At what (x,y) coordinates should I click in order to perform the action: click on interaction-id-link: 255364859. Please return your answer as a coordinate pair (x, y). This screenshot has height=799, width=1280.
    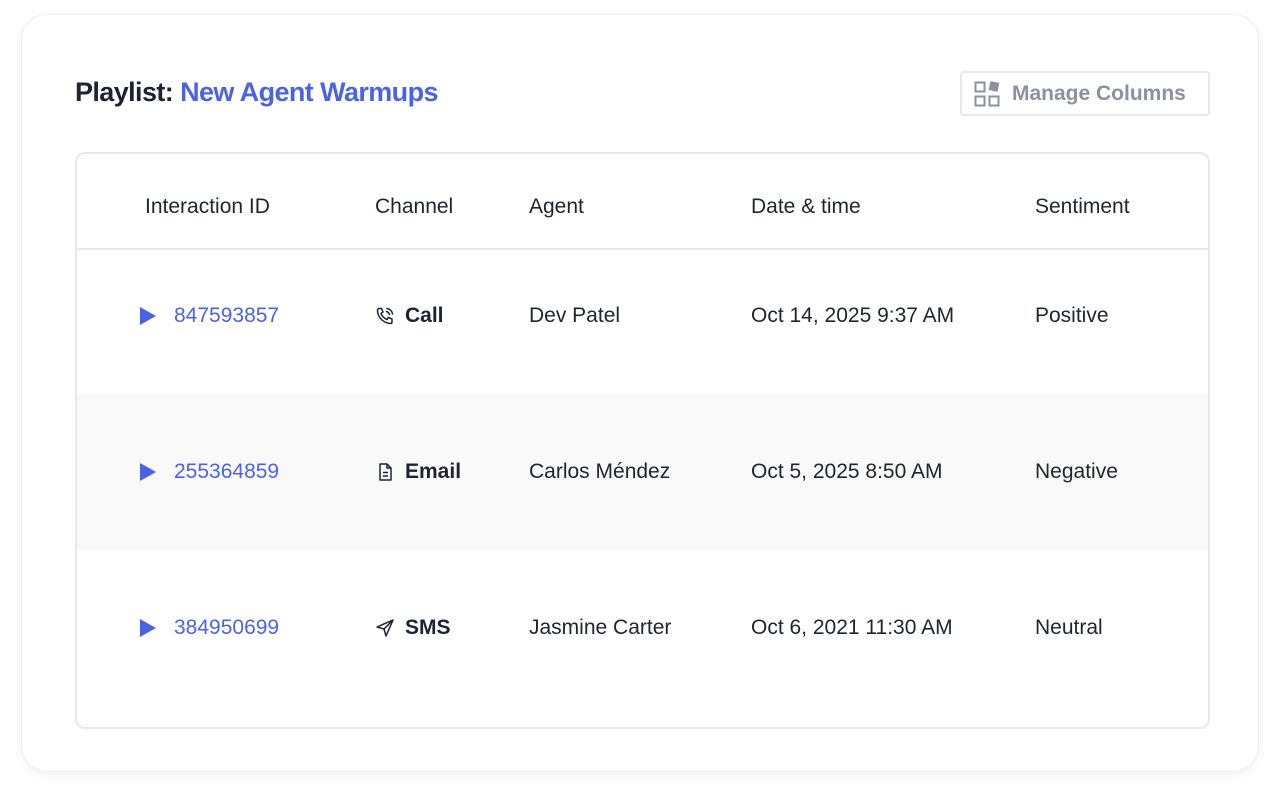
    Looking at the image, I should click on (226, 472).